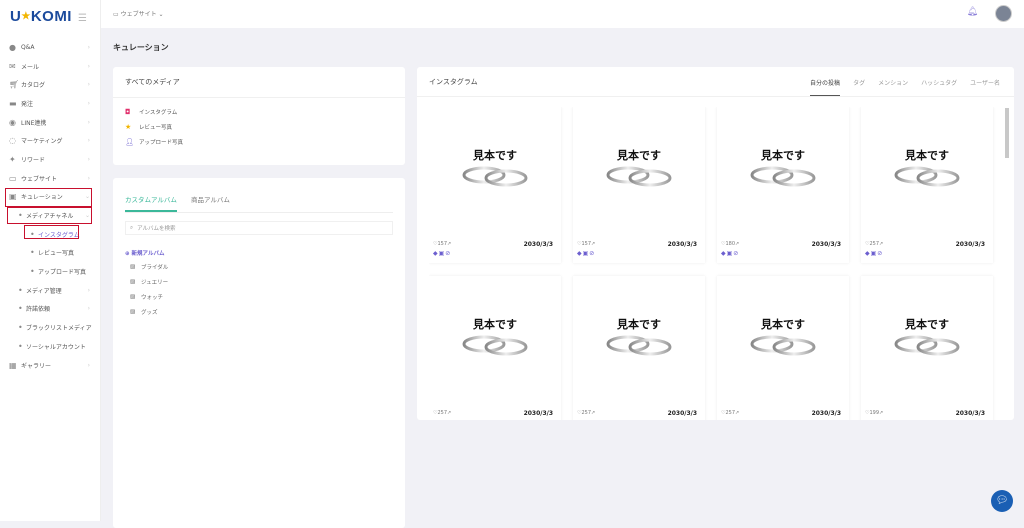 The image size is (1024, 528). What do you see at coordinates (1007, 261) in the screenshot?
I see `scrollbar` at bounding box center [1007, 261].